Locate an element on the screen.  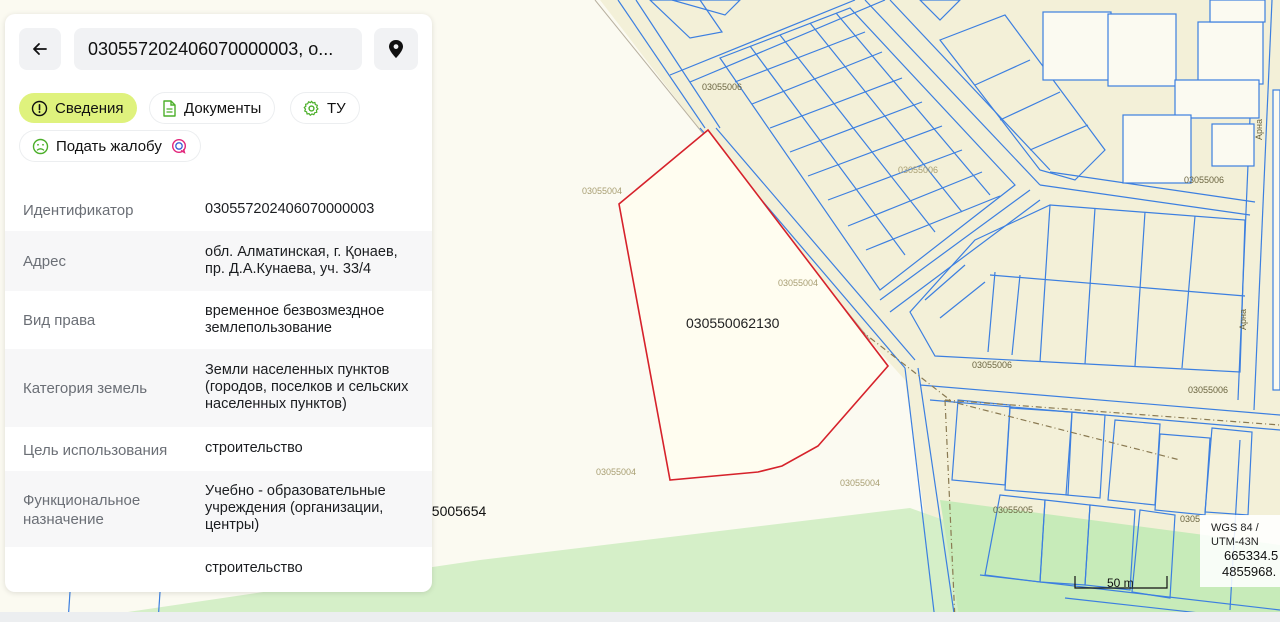
bottom-strip is located at coordinates (640, 617).